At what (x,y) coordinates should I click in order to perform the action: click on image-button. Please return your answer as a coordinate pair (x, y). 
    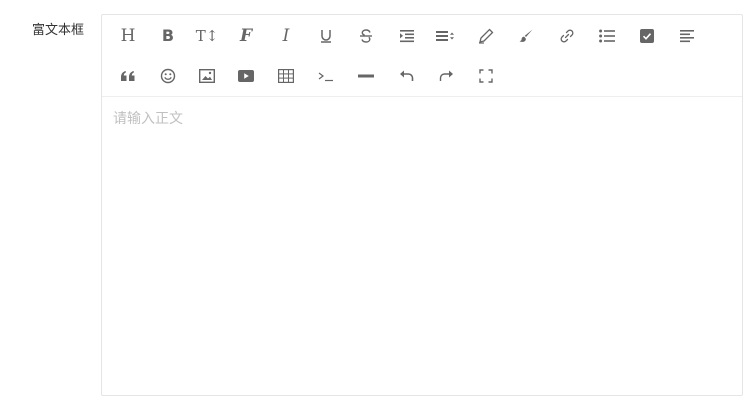
    Looking at the image, I should click on (207, 76).